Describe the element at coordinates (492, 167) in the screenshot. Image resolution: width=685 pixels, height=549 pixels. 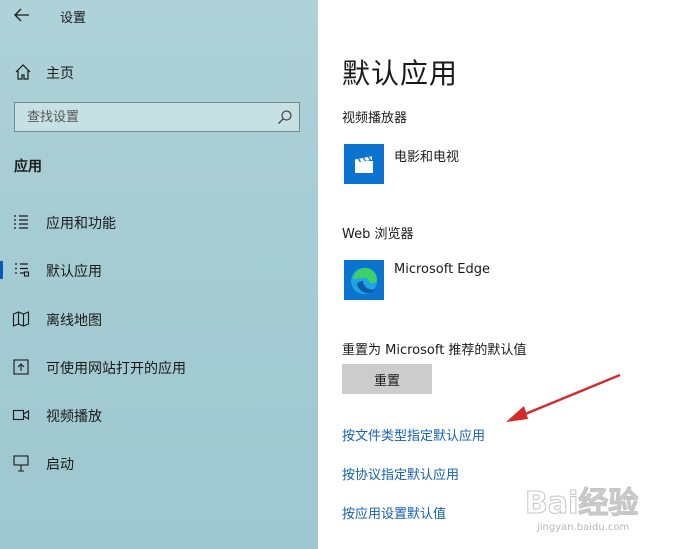
I see `video-player-app-button: 电影和电视` at that location.